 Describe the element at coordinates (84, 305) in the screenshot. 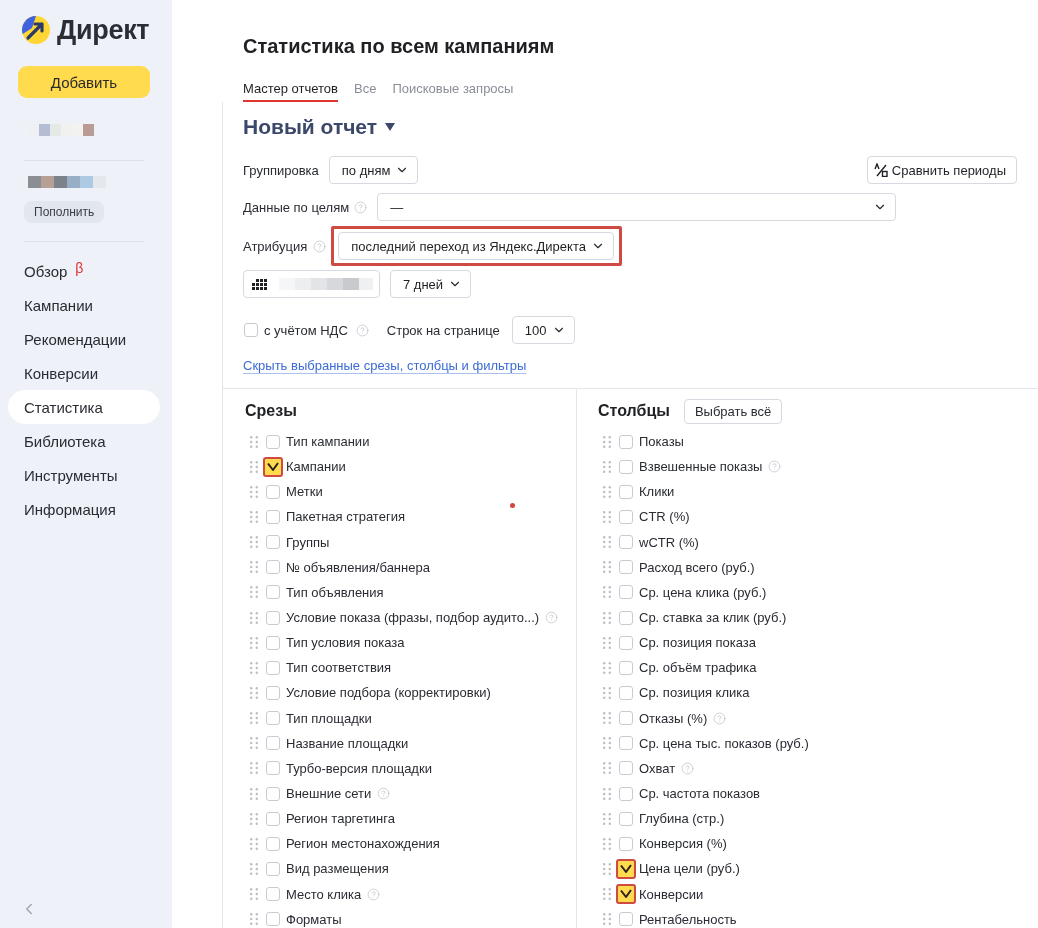

I see `nav-item: Кампании` at that location.